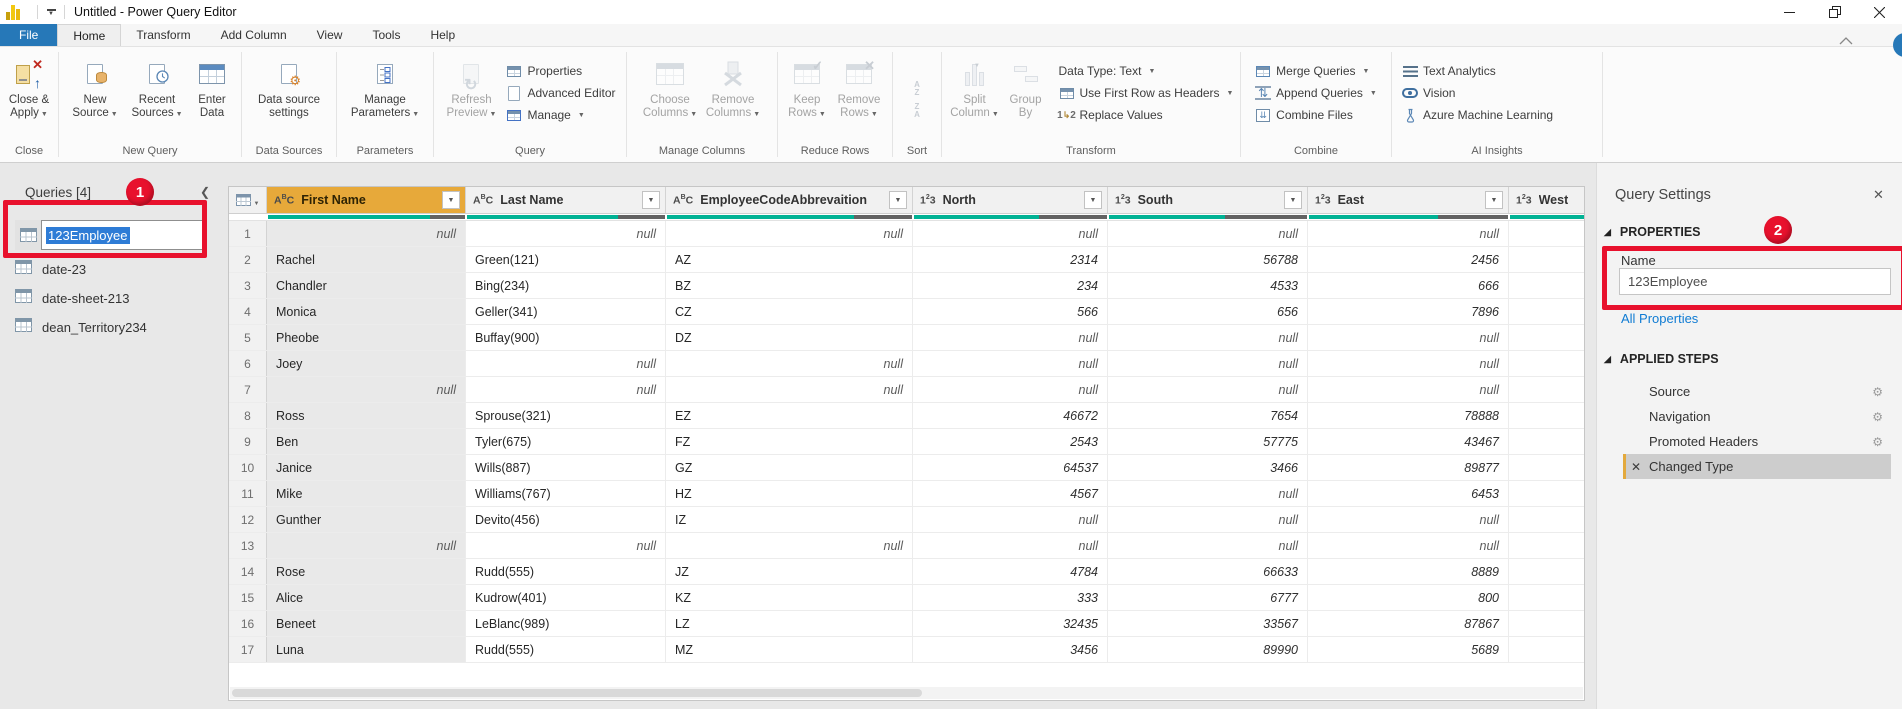 The image size is (1902, 709). Describe the element at coordinates (1546, 200) in the screenshot. I see `column-header-west: 123West▼` at that location.